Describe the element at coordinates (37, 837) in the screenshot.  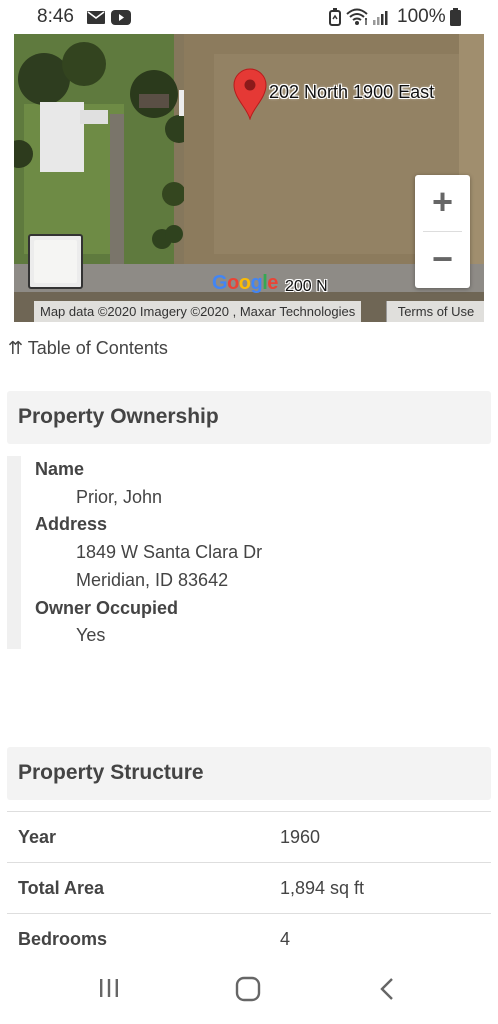
I see `row-label: Year` at that location.